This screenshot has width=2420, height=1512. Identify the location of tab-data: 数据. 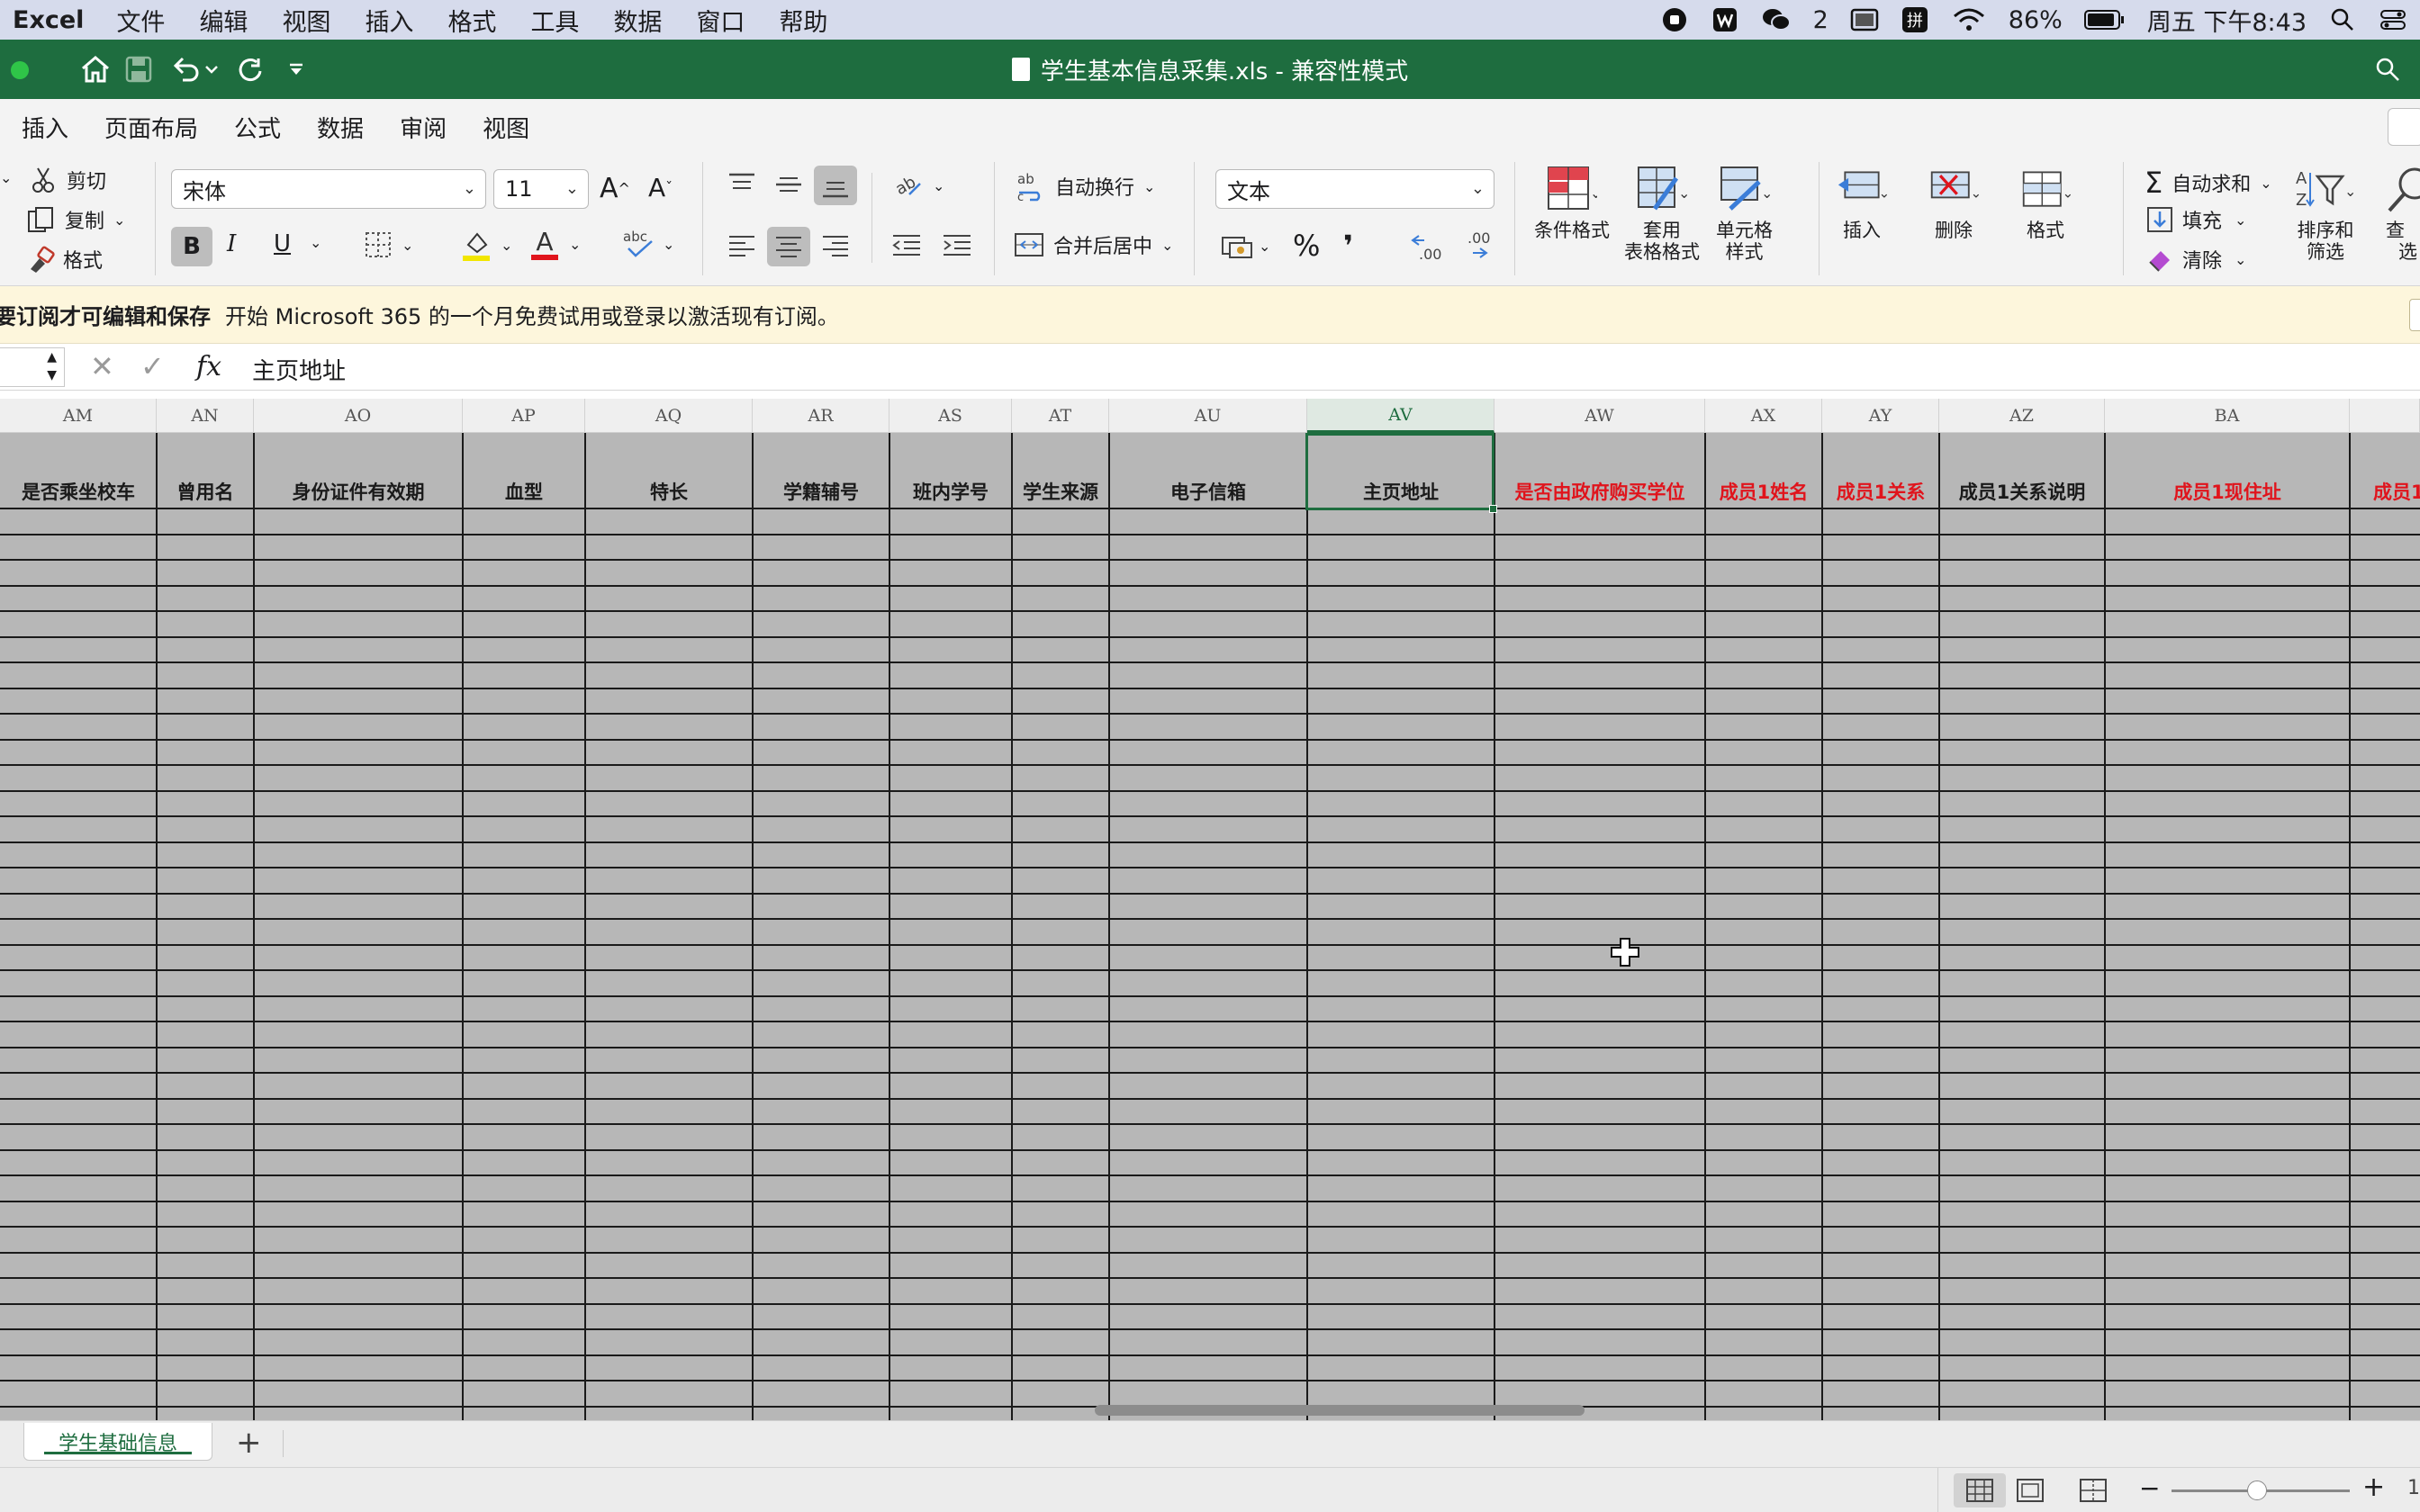
(340, 128).